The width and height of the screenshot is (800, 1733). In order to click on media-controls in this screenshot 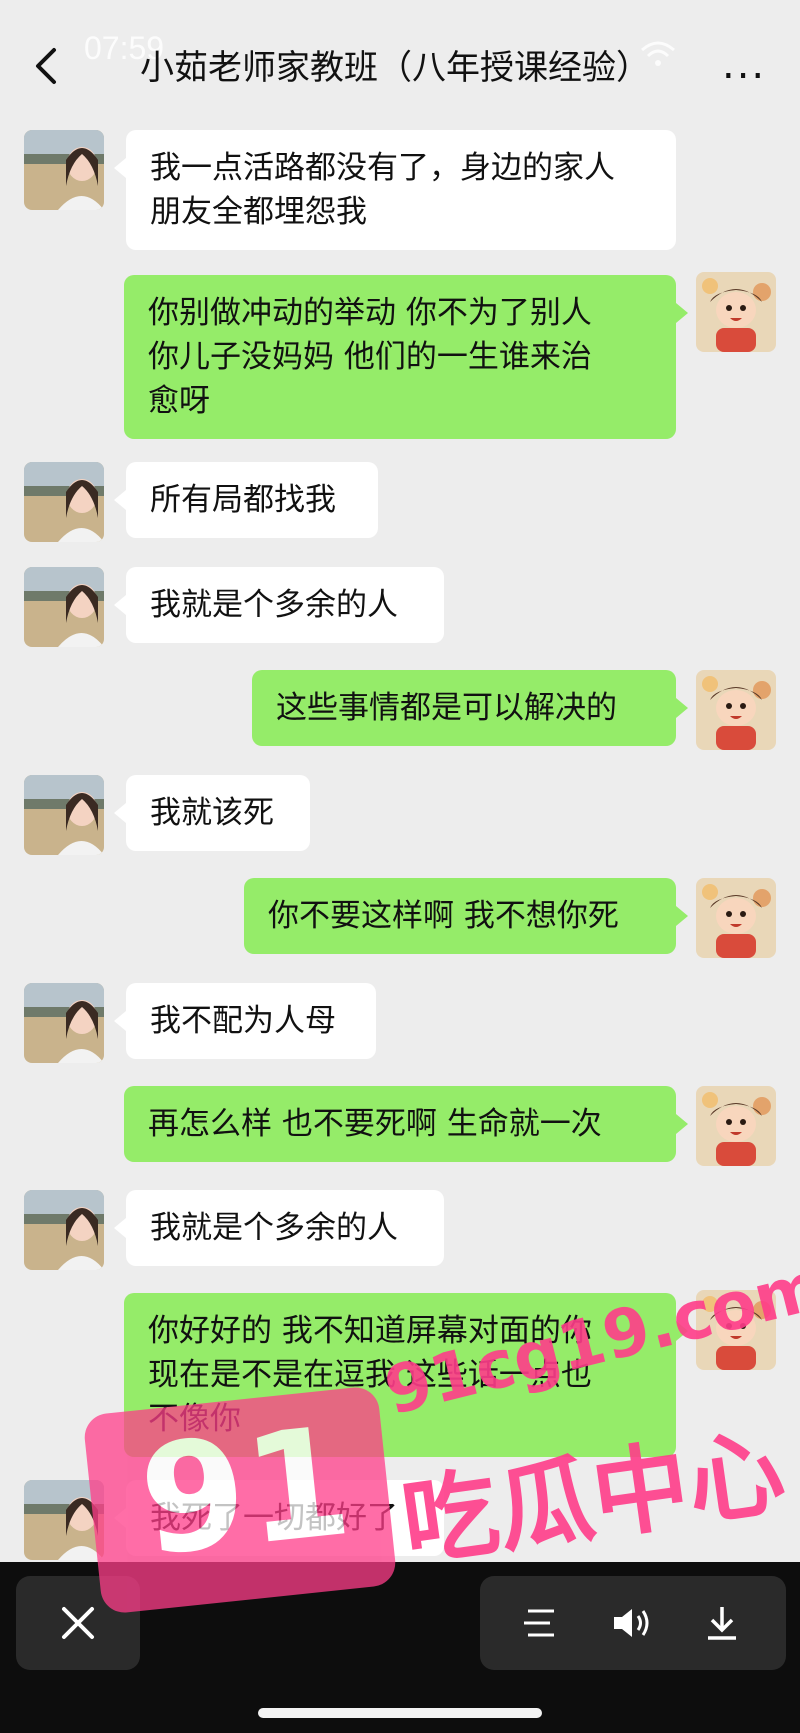, I will do `click(633, 1623)`.